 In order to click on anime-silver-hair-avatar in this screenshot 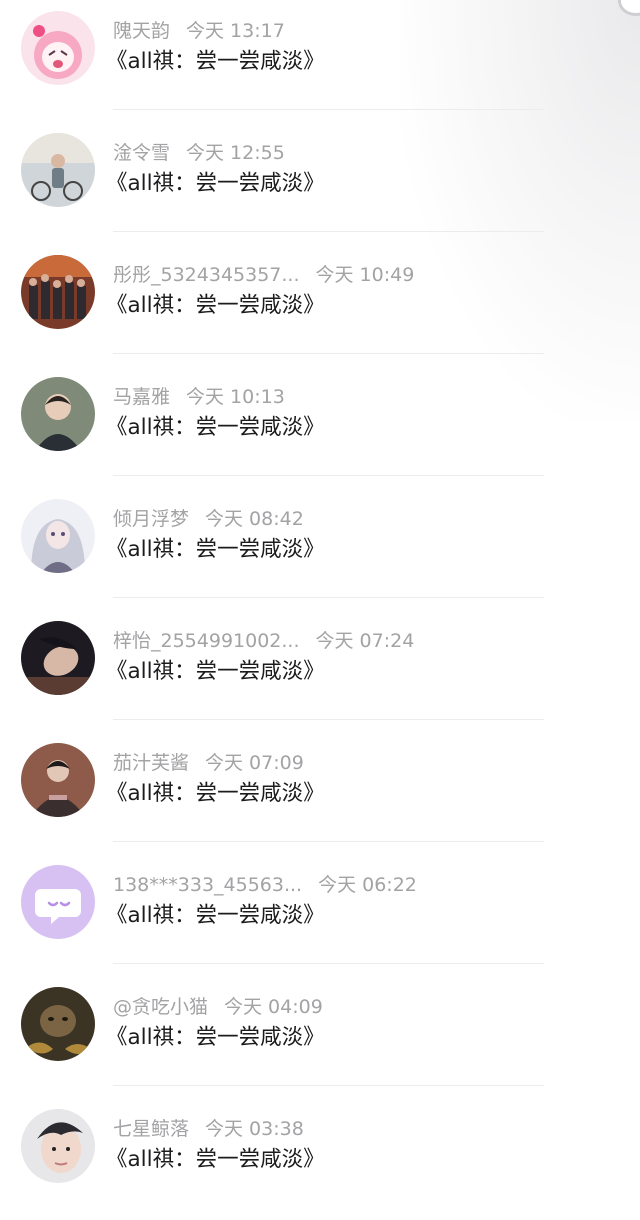, I will do `click(58, 536)`.